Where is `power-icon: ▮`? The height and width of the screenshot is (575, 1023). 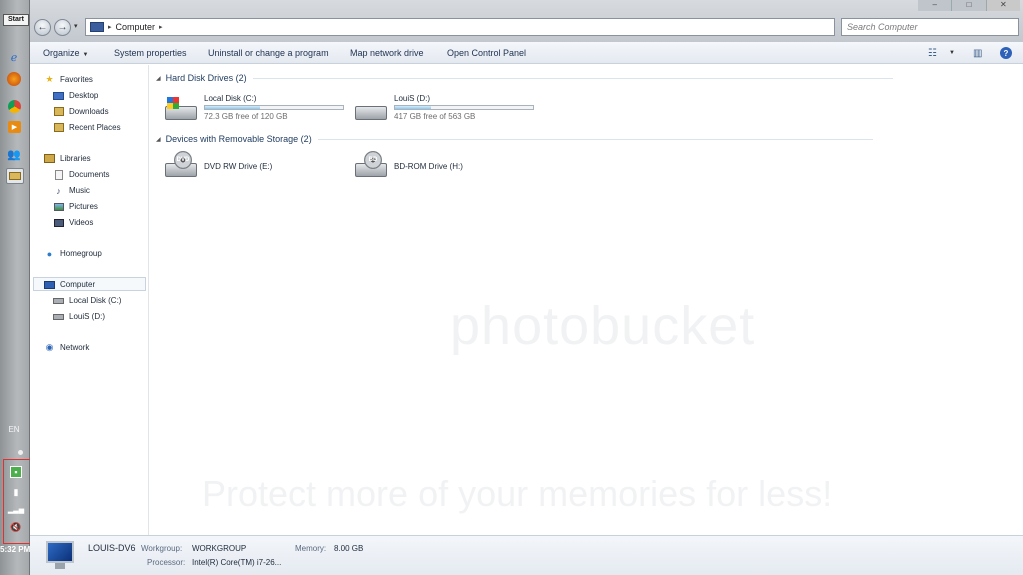 power-icon: ▮ is located at coordinates (16, 492).